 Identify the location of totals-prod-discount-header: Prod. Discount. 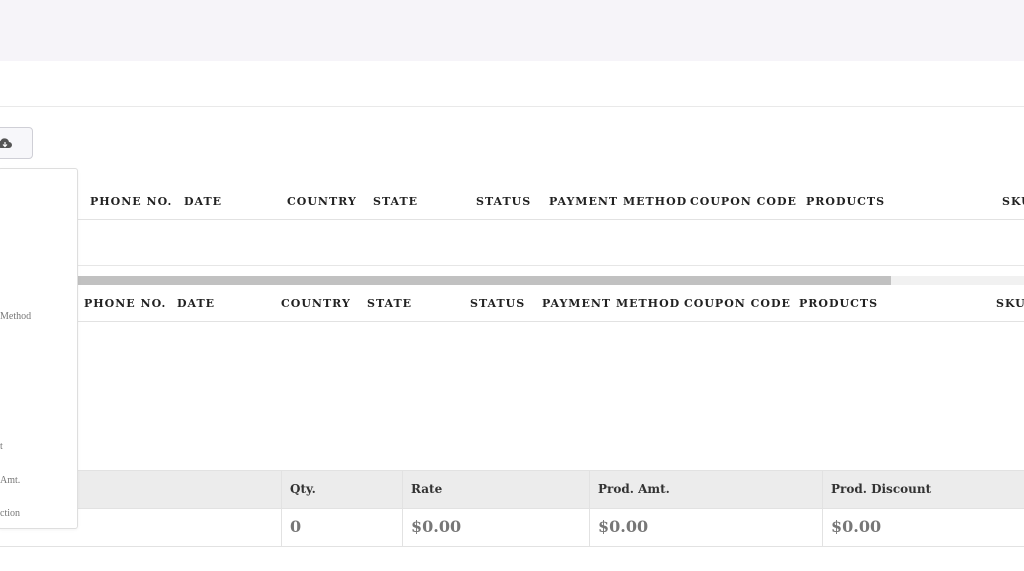
(881, 489).